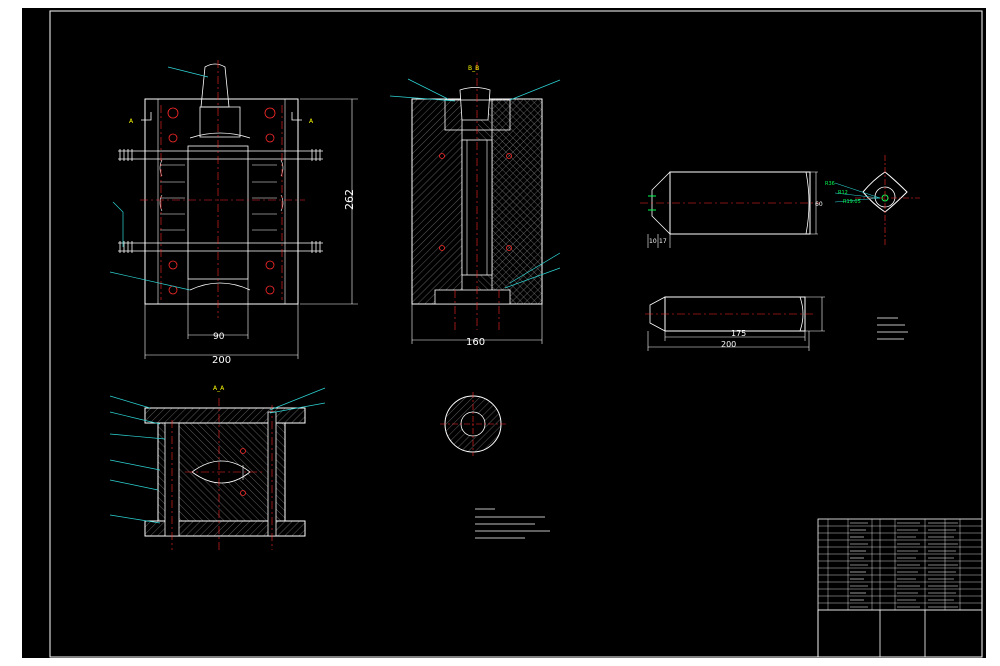  What do you see at coordinates (728, 344) in the screenshot?
I see `dim-part-total: 200` at bounding box center [728, 344].